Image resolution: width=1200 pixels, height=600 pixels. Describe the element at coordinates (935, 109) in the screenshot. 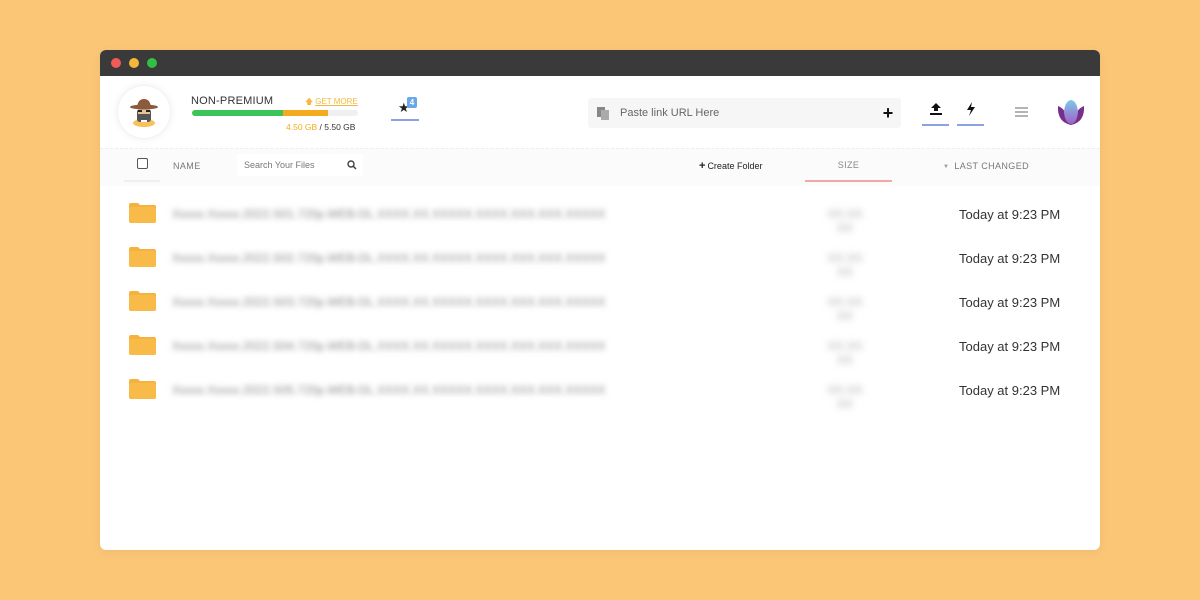

I see `upload-icon` at that location.